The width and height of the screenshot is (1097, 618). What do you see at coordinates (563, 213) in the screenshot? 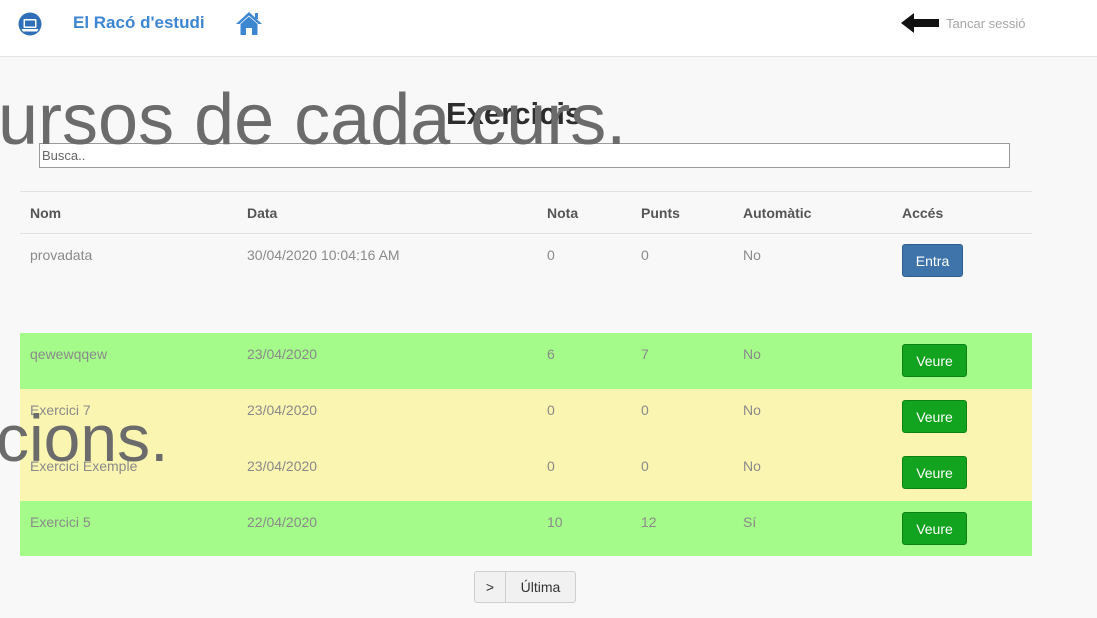
I see `column-header-nota: Nota` at bounding box center [563, 213].